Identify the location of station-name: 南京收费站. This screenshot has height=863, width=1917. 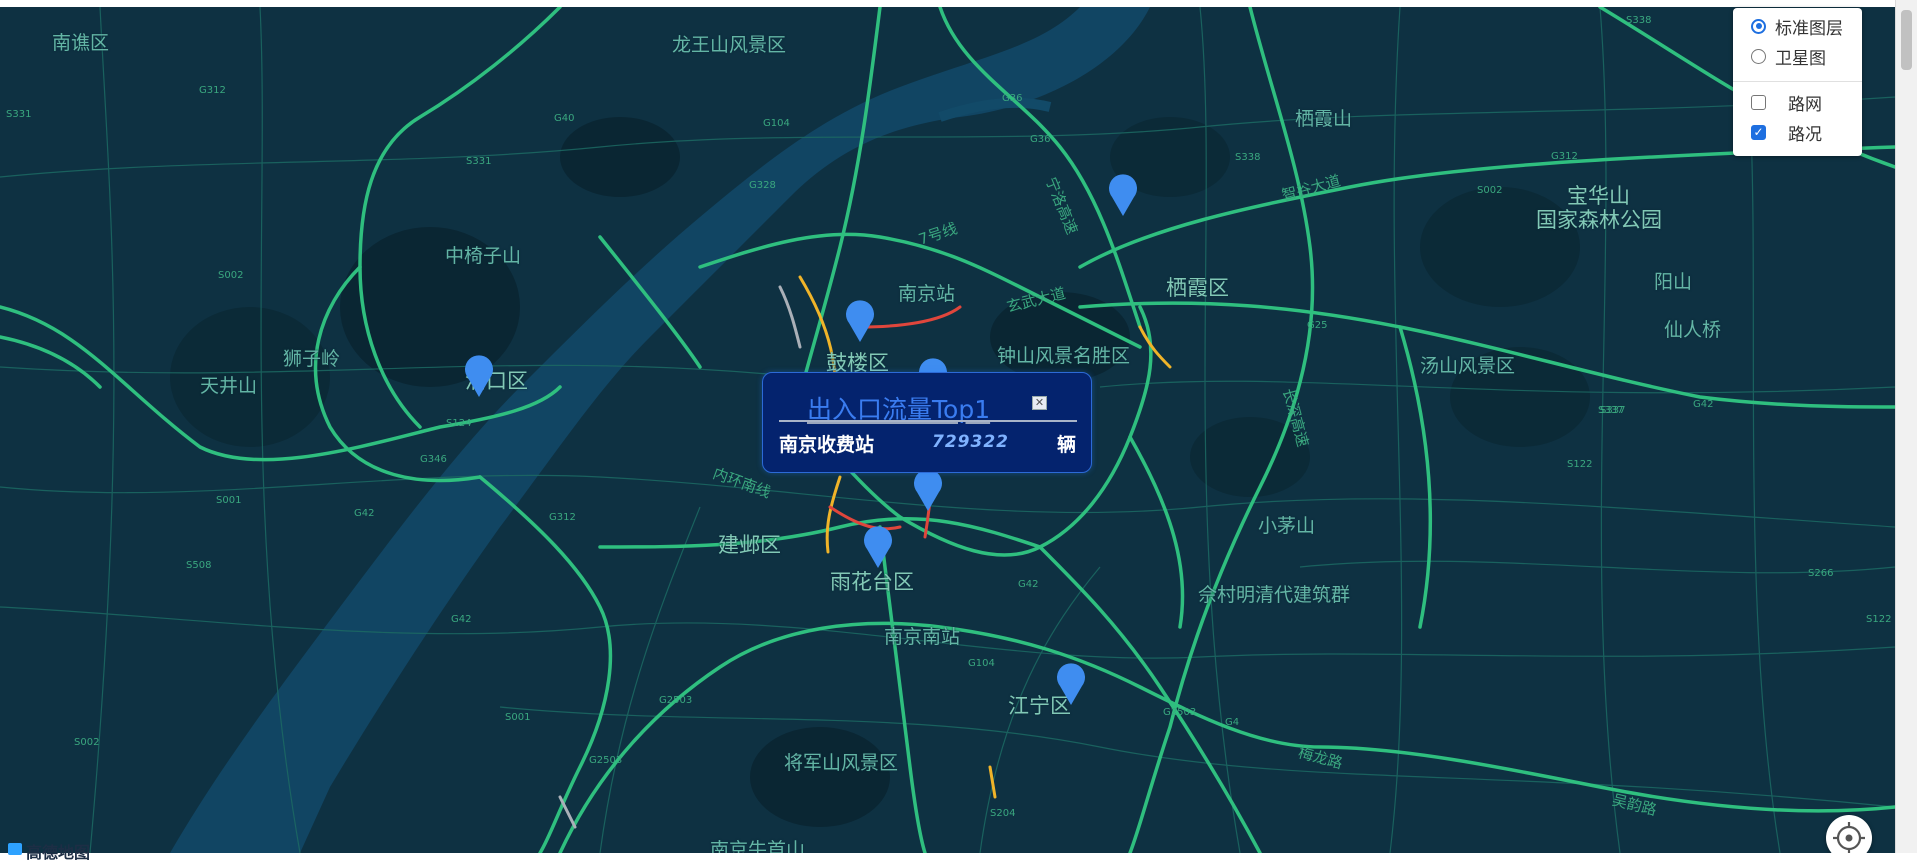
(827, 445).